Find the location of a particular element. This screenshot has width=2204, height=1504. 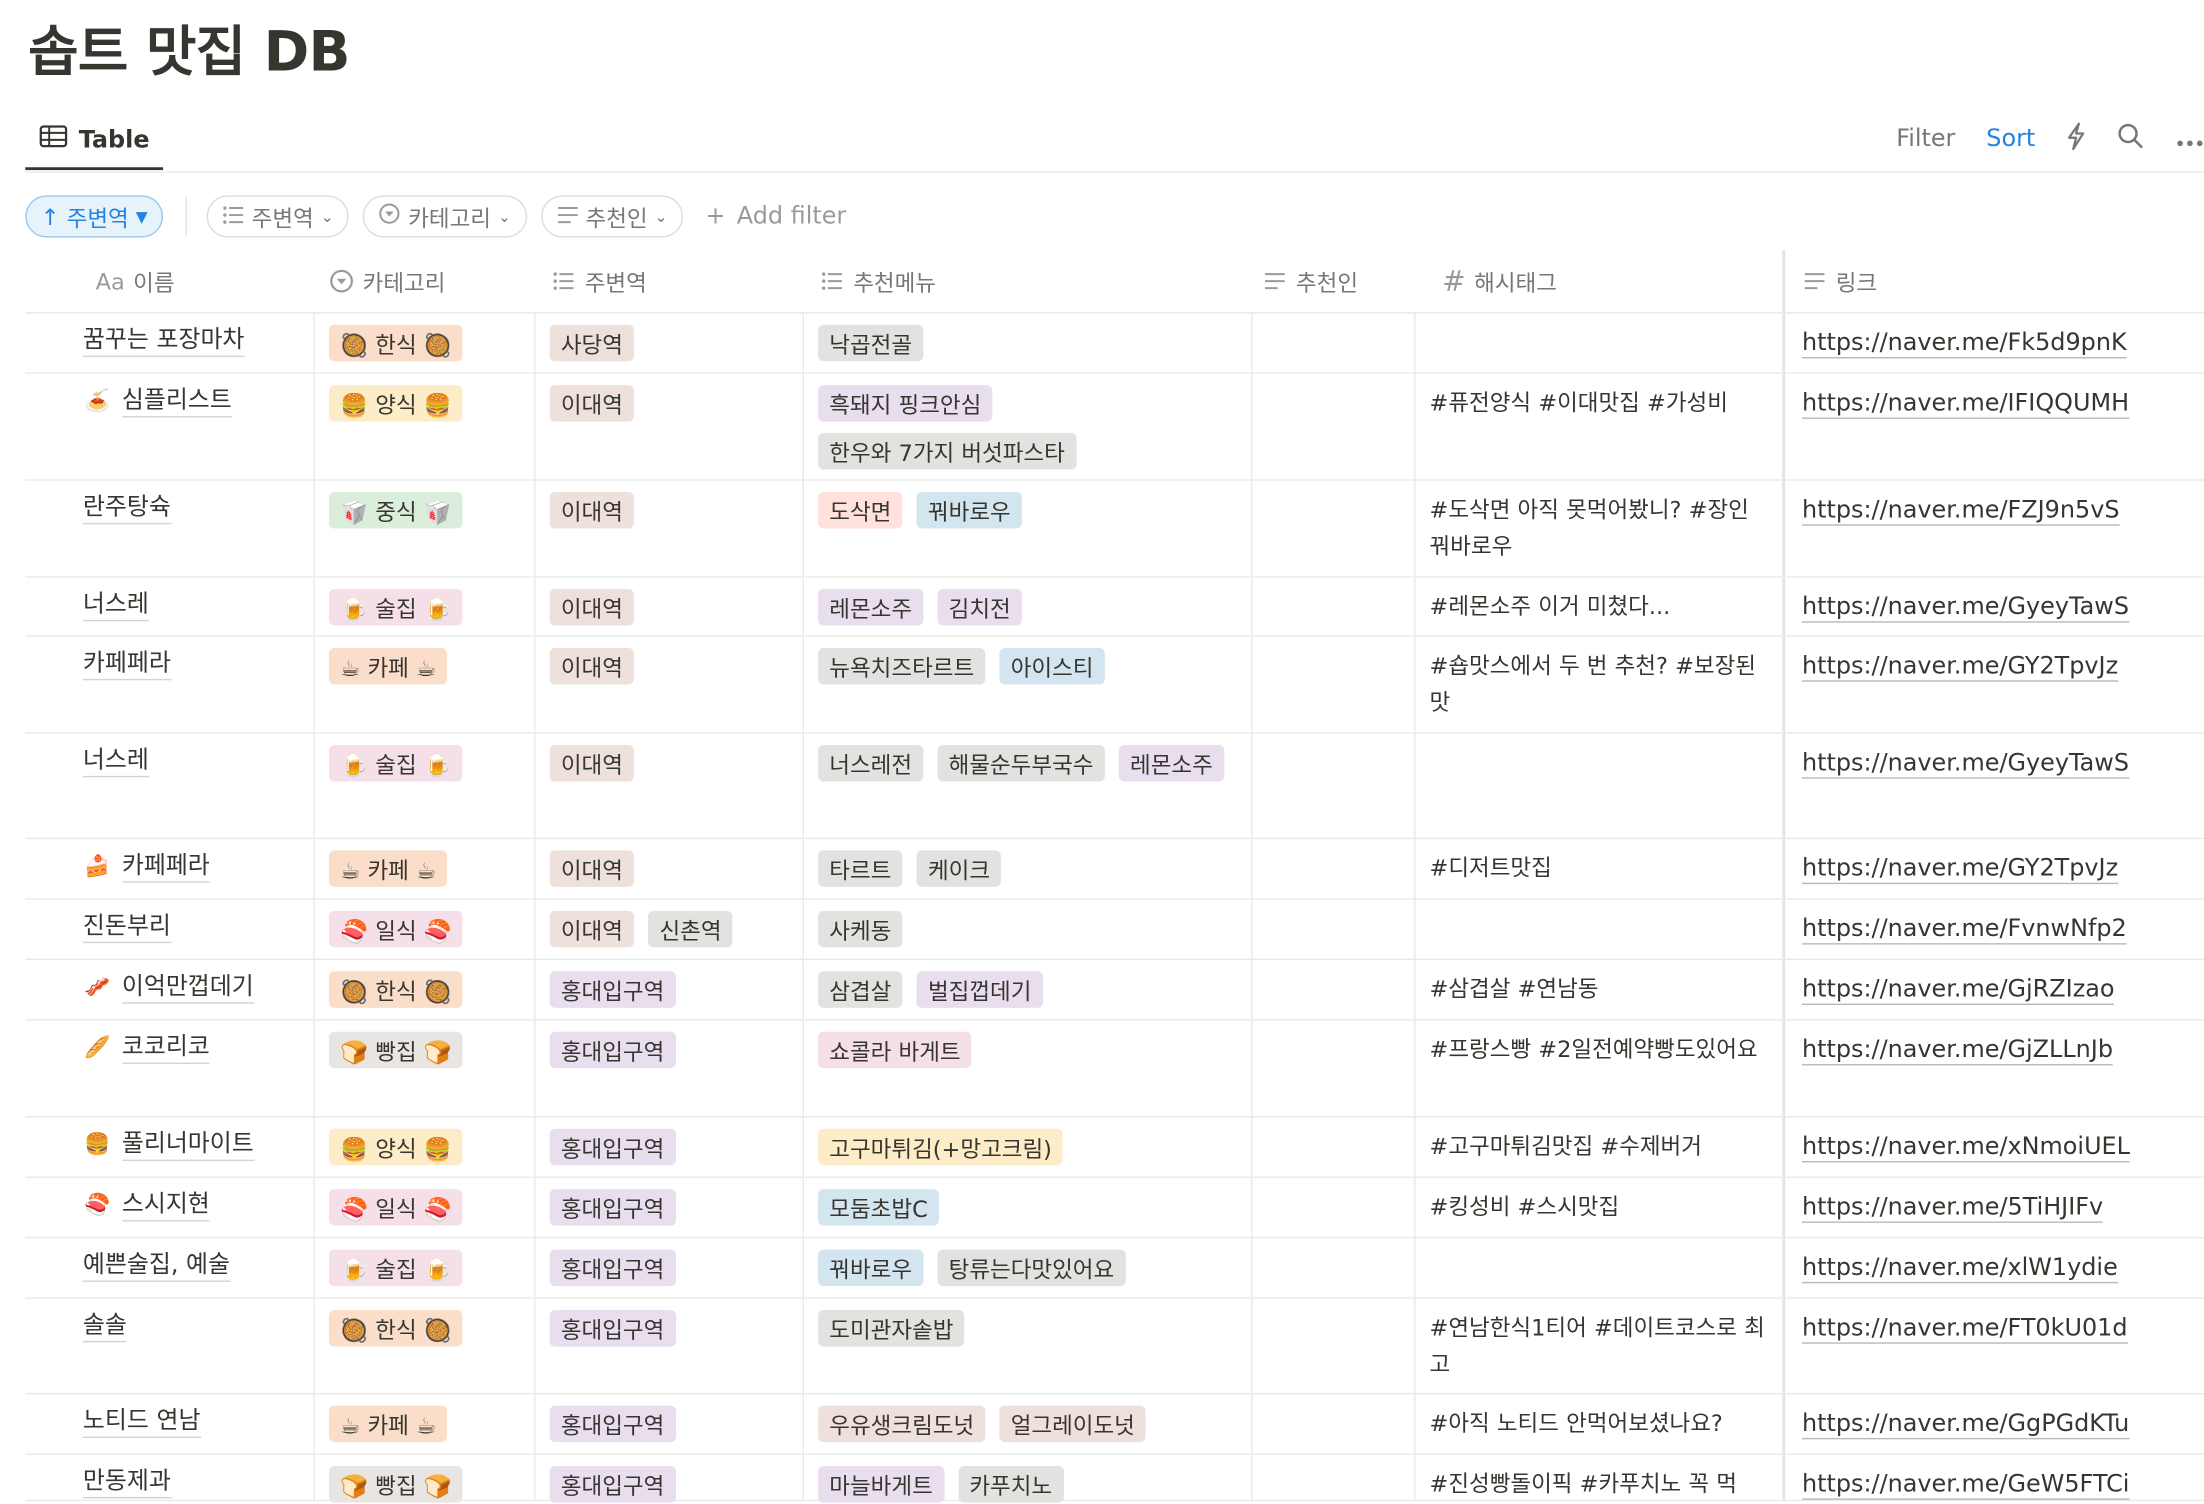

cell-menu: 도삭면 꿔바로우 is located at coordinates (1027, 528).